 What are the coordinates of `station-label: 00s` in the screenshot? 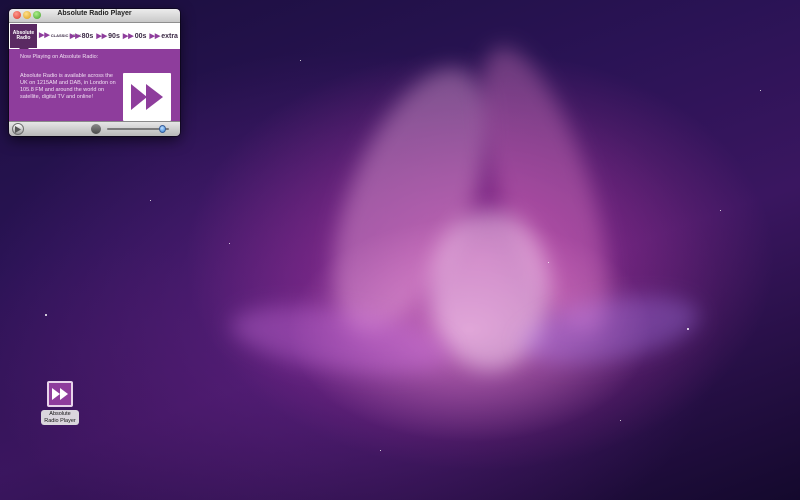 It's located at (140, 36).